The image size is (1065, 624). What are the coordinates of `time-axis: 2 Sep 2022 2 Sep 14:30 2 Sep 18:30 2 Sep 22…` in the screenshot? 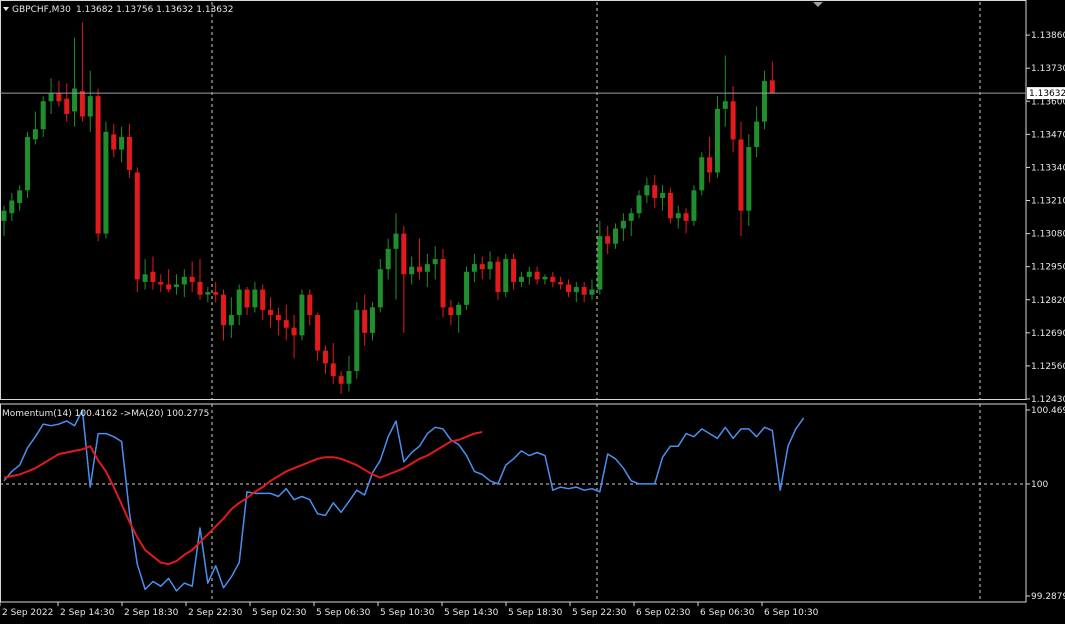 It's located at (409, 610).